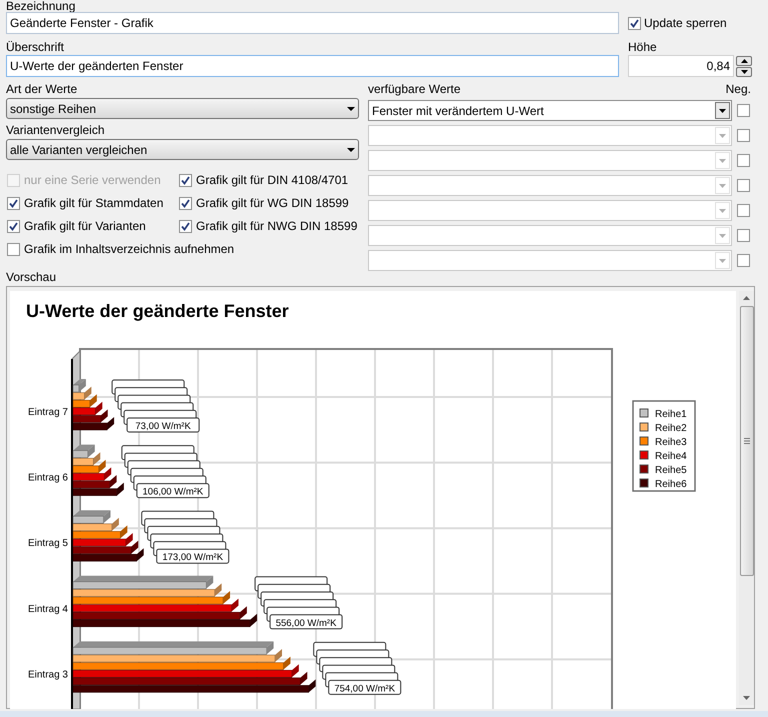 The height and width of the screenshot is (717, 768). What do you see at coordinates (94, 203) in the screenshot?
I see `checkbox-label: Grafik gilt für Stammdaten` at bounding box center [94, 203].